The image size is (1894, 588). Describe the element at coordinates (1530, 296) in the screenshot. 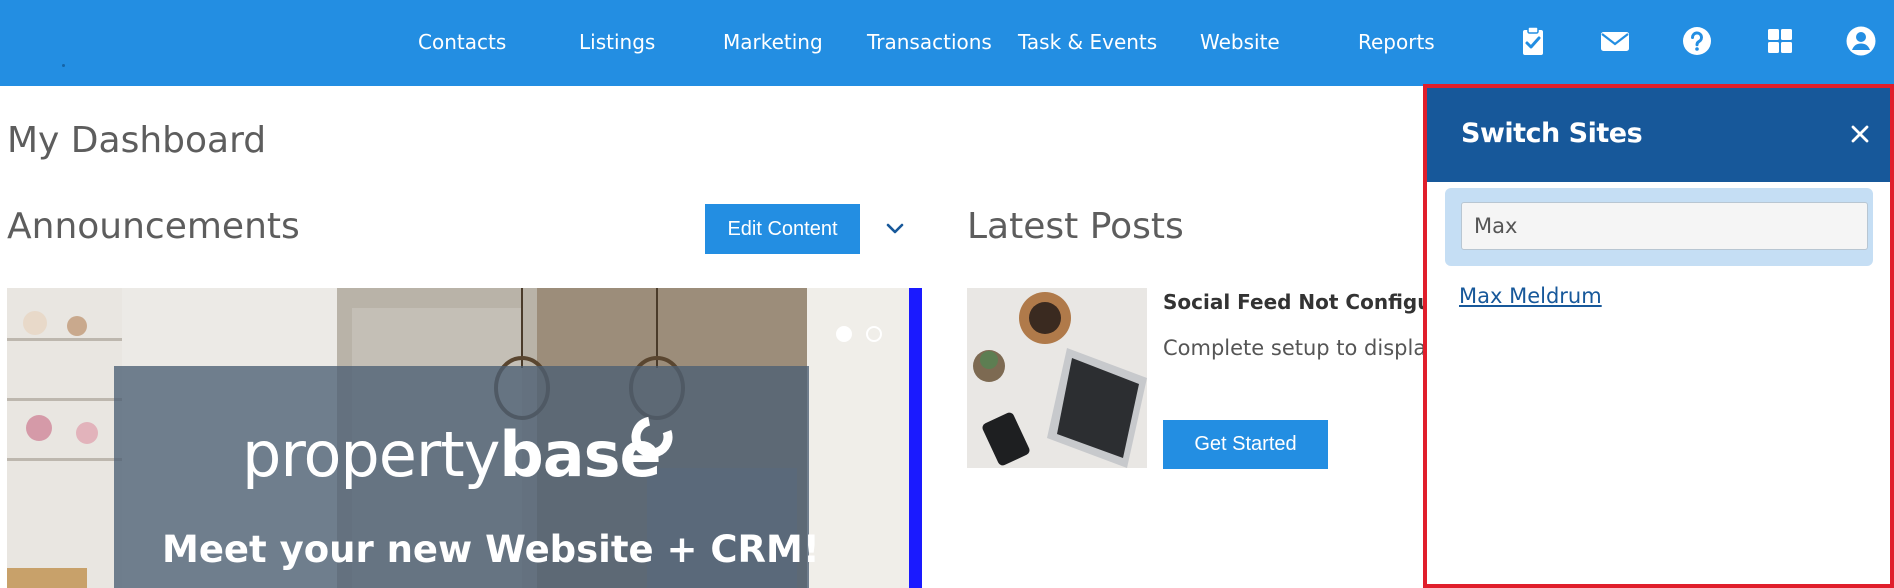

I see `site-result-link: Max Meldrum` at that location.